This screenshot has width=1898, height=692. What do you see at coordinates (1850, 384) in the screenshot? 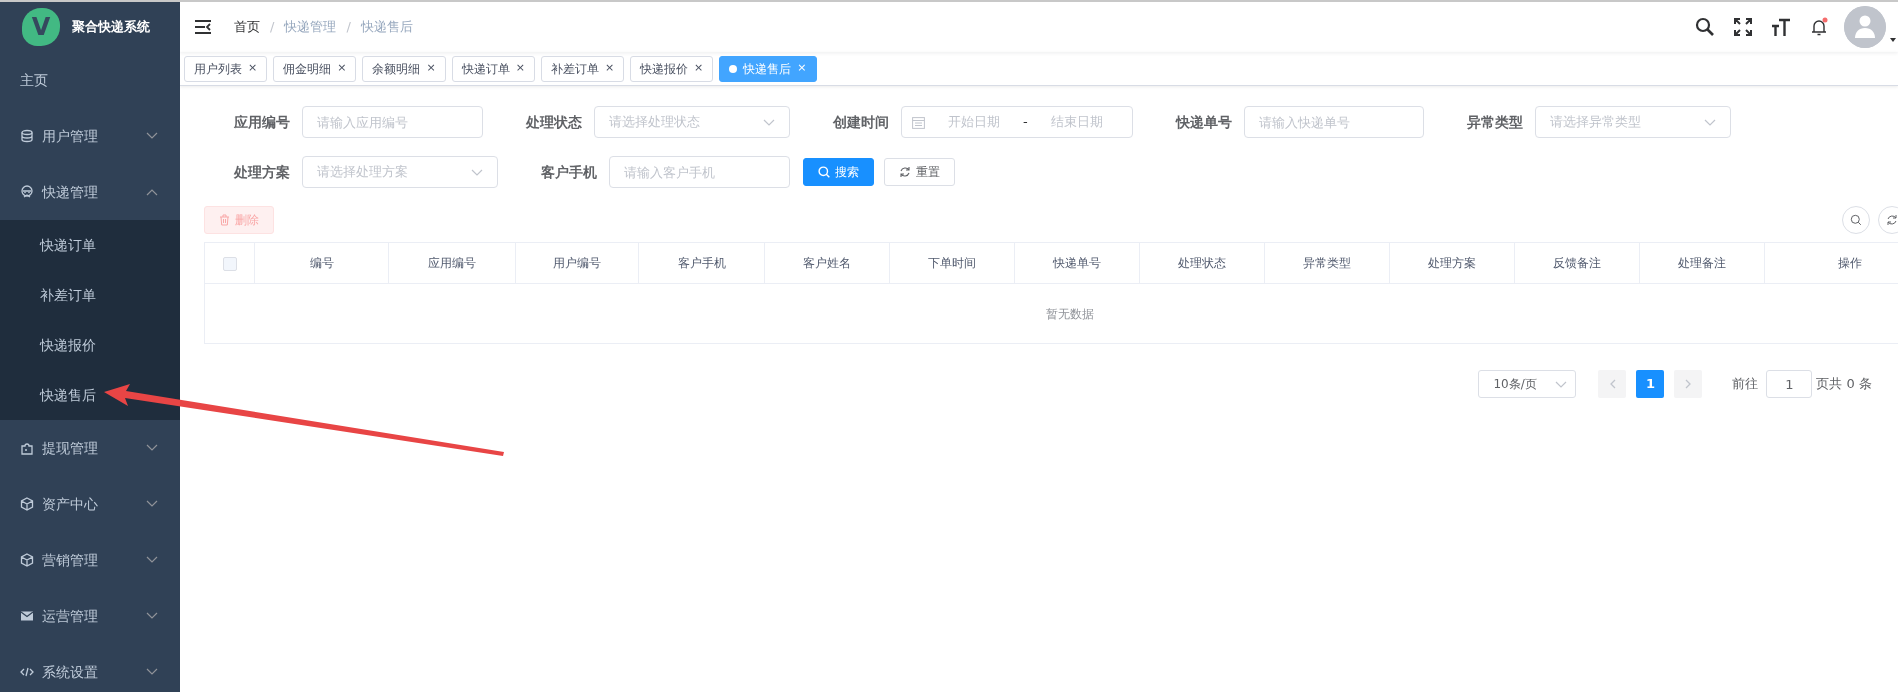
I see `total-count: 共 0 条` at bounding box center [1850, 384].